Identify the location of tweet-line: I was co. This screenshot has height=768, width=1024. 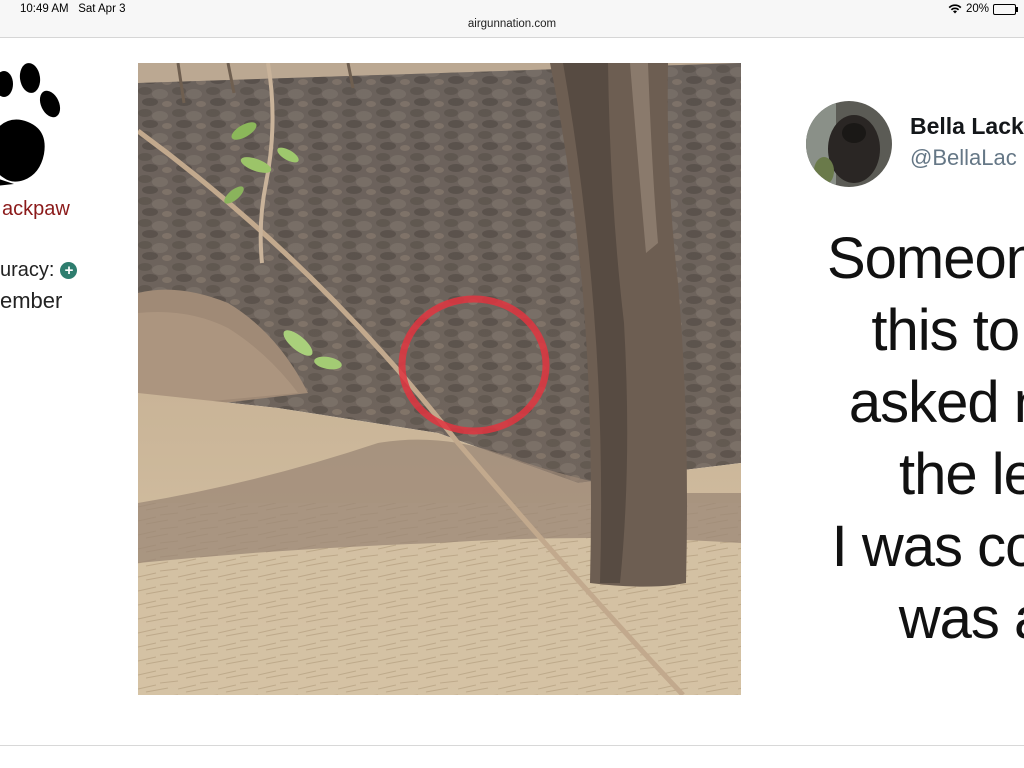
(927, 546).